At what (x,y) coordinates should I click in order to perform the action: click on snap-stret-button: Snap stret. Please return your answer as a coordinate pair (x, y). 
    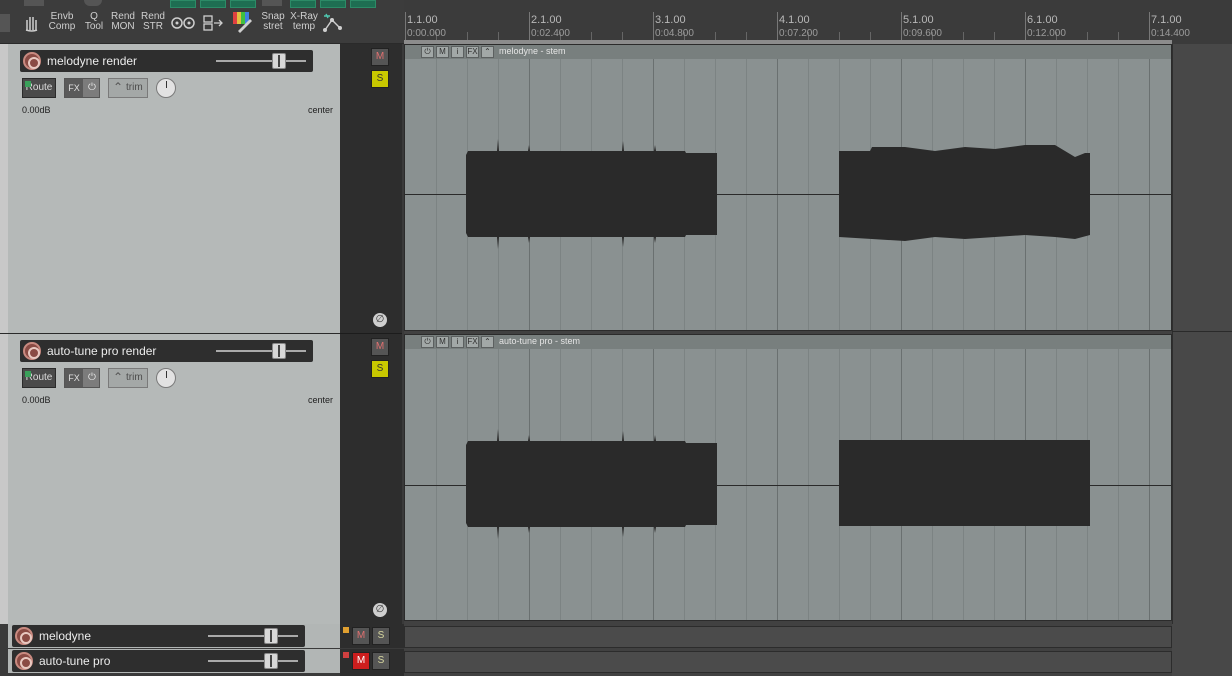
    Looking at the image, I should click on (273, 22).